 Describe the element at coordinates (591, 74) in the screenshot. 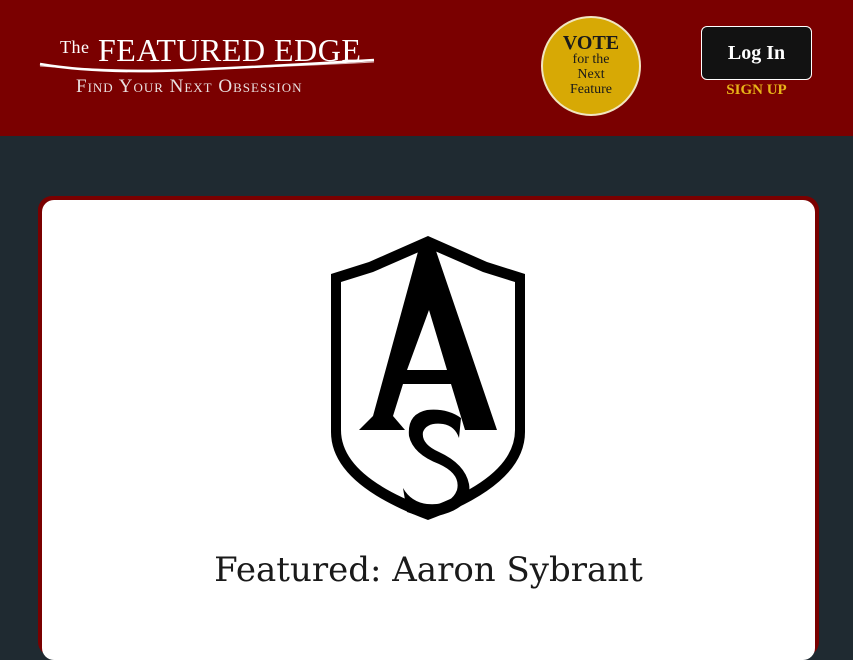

I see `vote-line-2: Next` at that location.